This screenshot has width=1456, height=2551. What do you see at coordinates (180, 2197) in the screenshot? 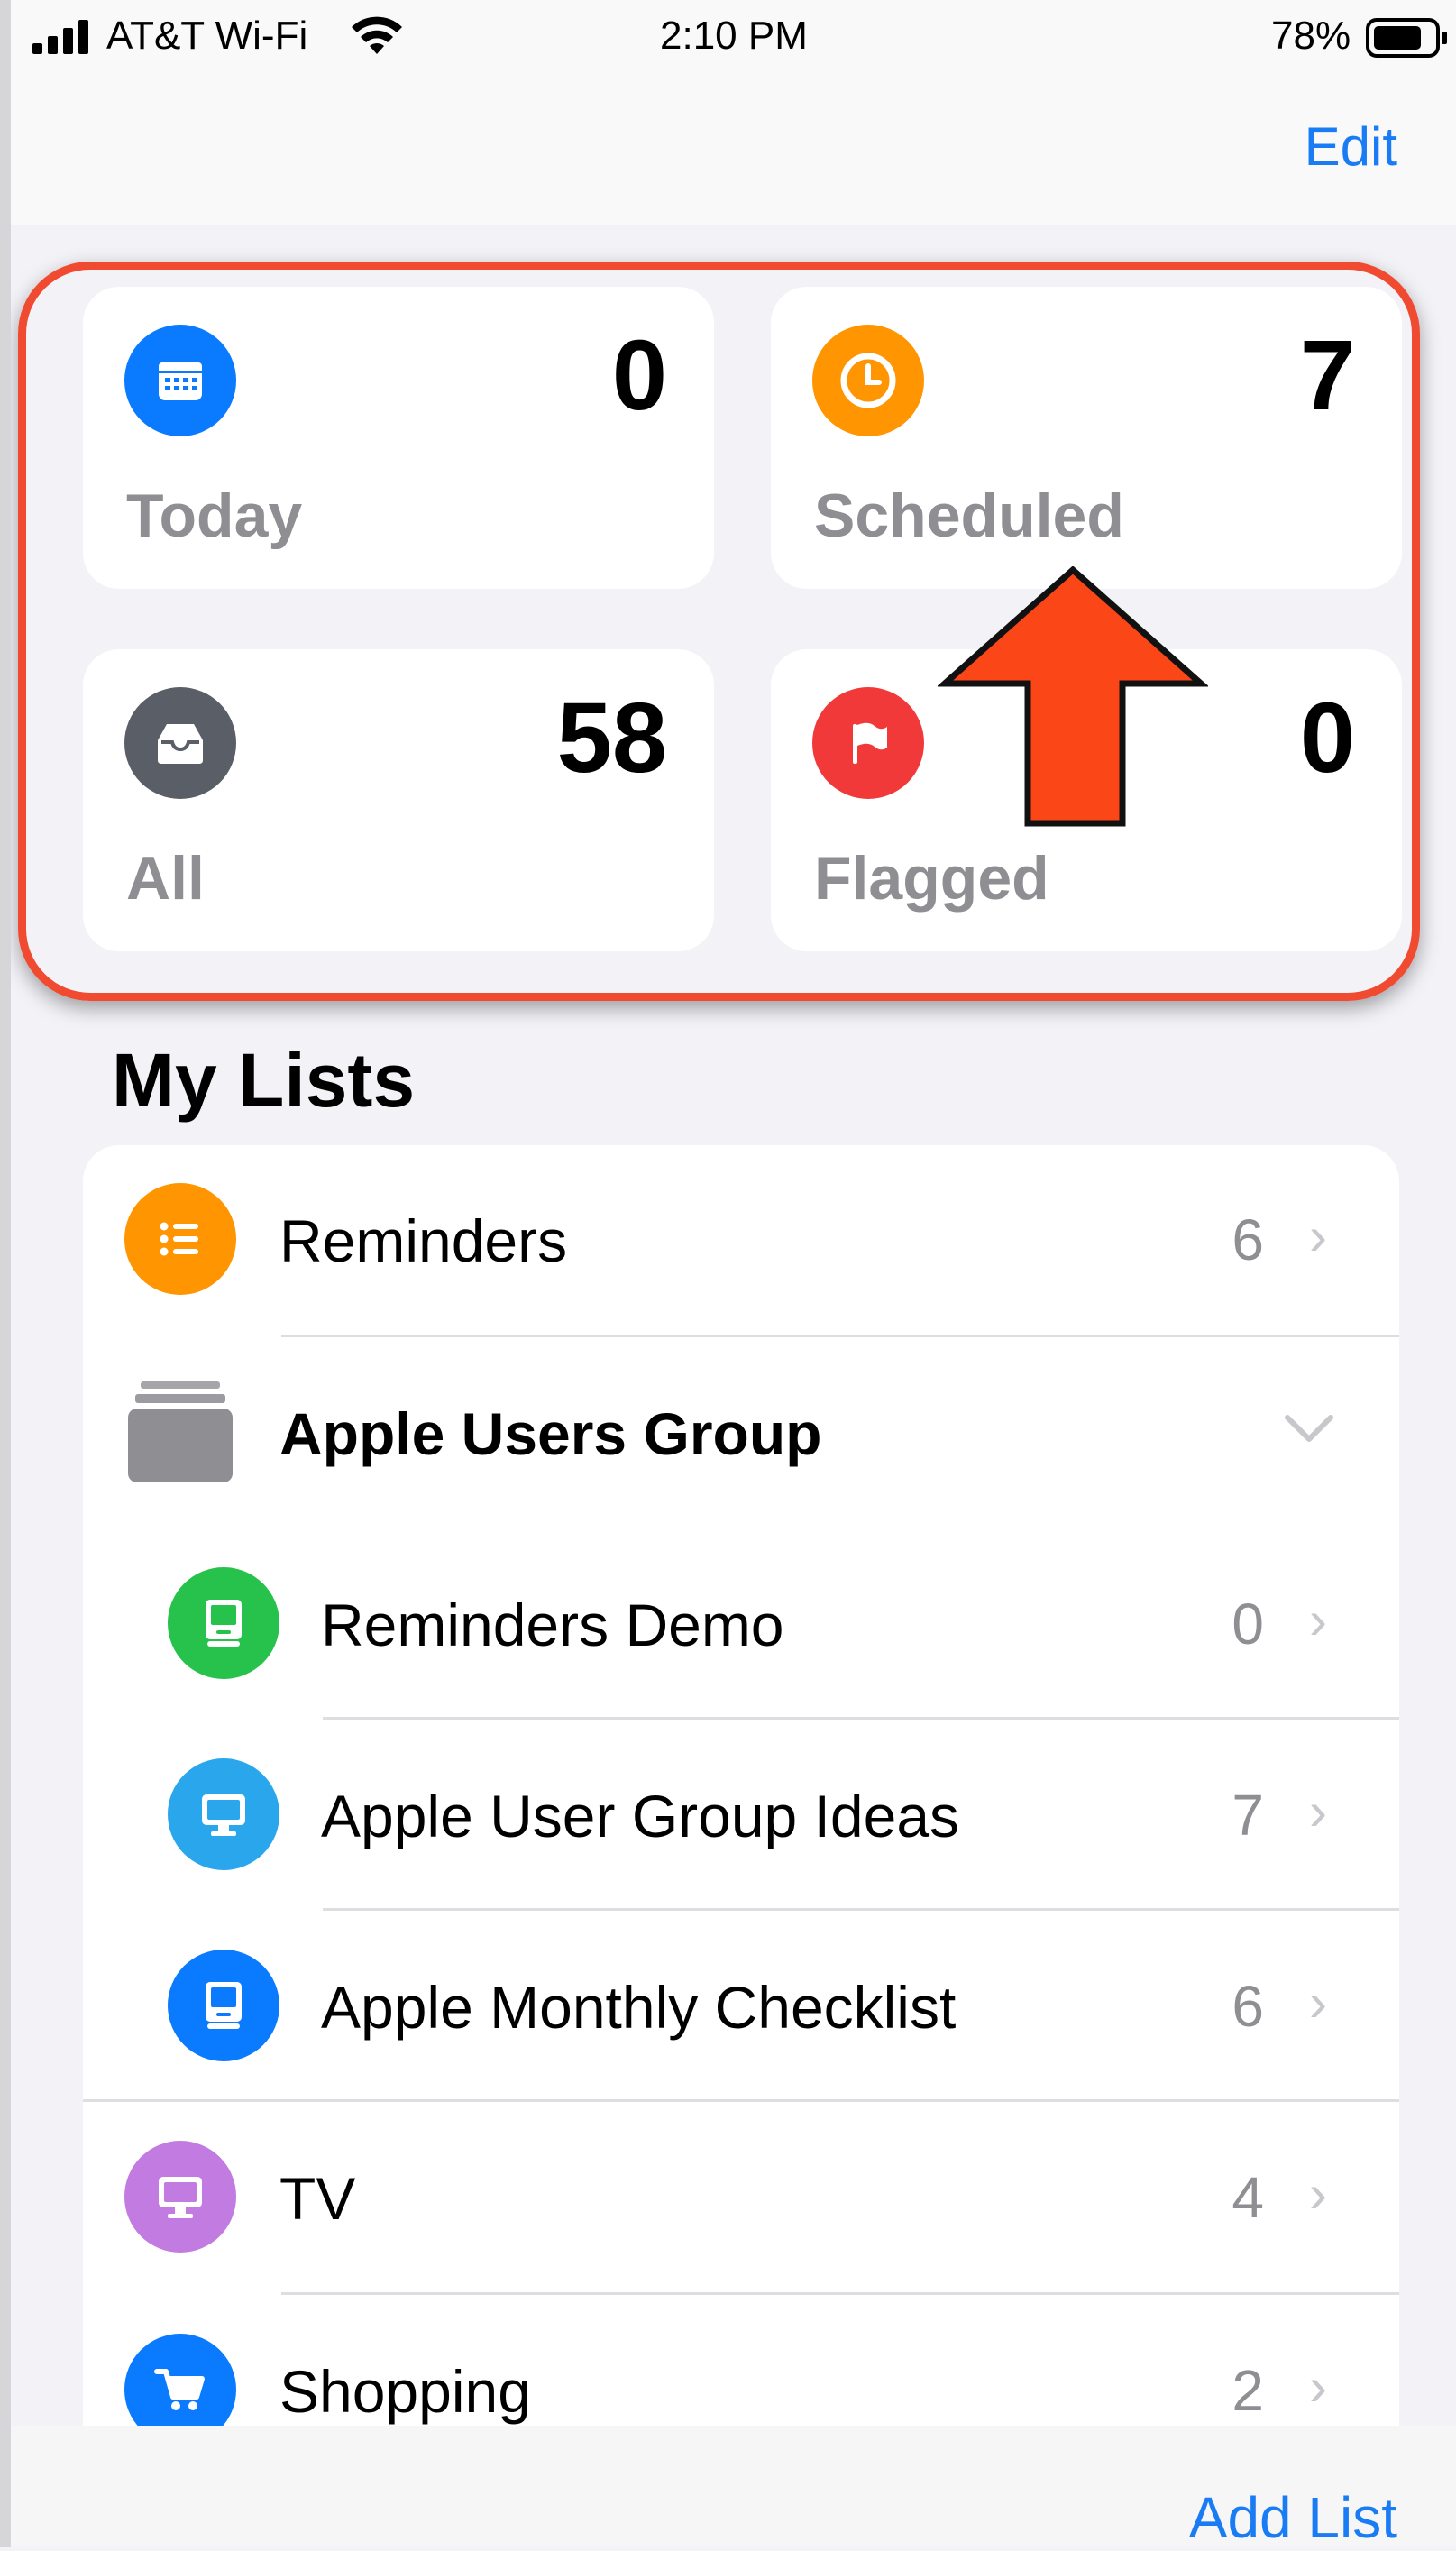
I see `tv-icon` at bounding box center [180, 2197].